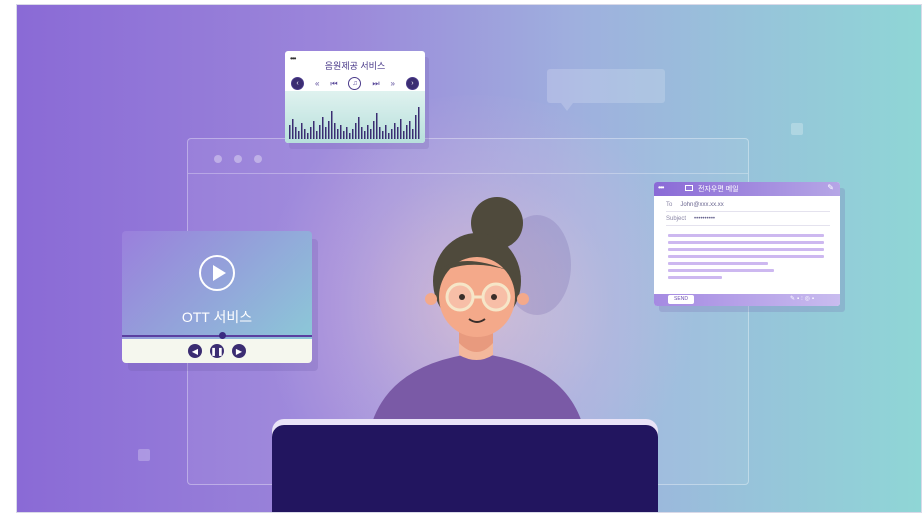 The height and width of the screenshot is (515, 924). What do you see at coordinates (718, 189) in the screenshot?
I see `email-card-title: 전자우편 메일` at bounding box center [718, 189].